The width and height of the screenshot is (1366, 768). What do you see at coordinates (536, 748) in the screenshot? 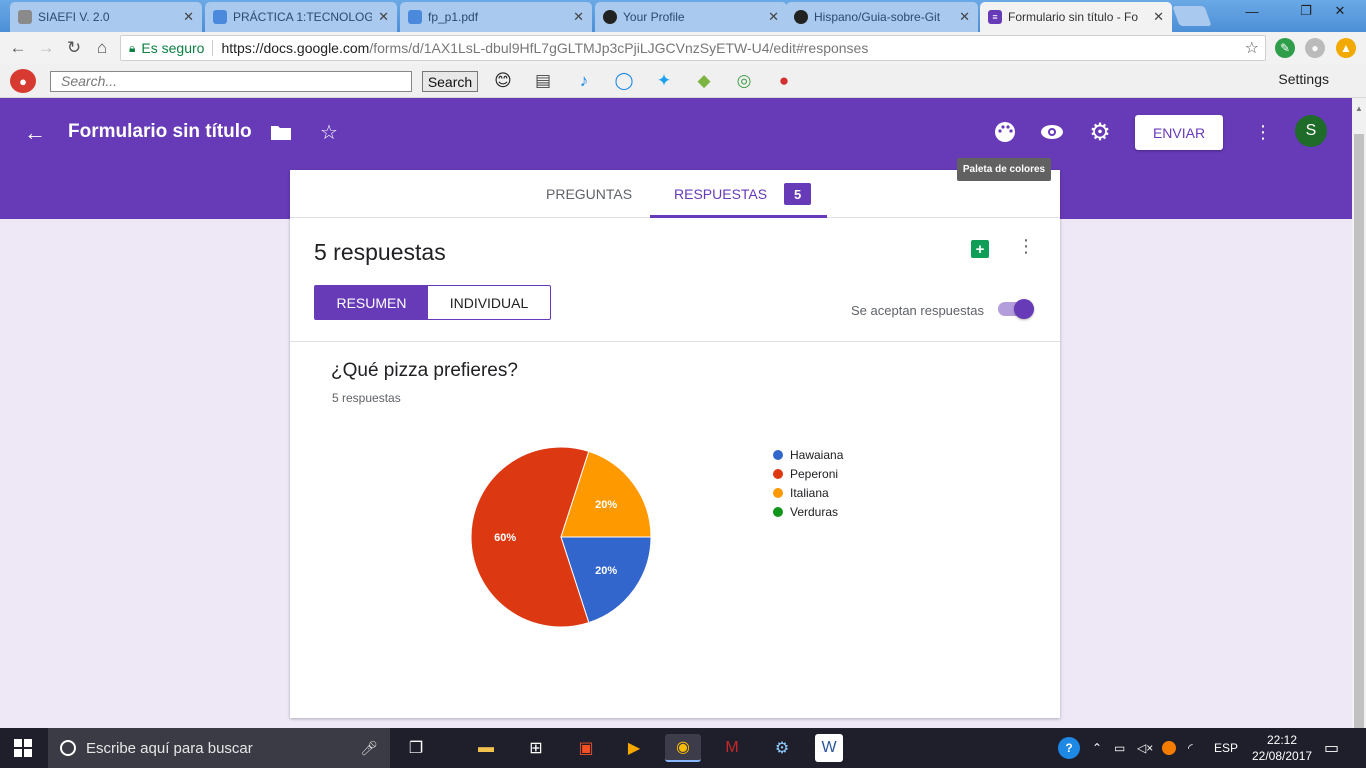
I see `store-icon: ⊞` at bounding box center [536, 748].